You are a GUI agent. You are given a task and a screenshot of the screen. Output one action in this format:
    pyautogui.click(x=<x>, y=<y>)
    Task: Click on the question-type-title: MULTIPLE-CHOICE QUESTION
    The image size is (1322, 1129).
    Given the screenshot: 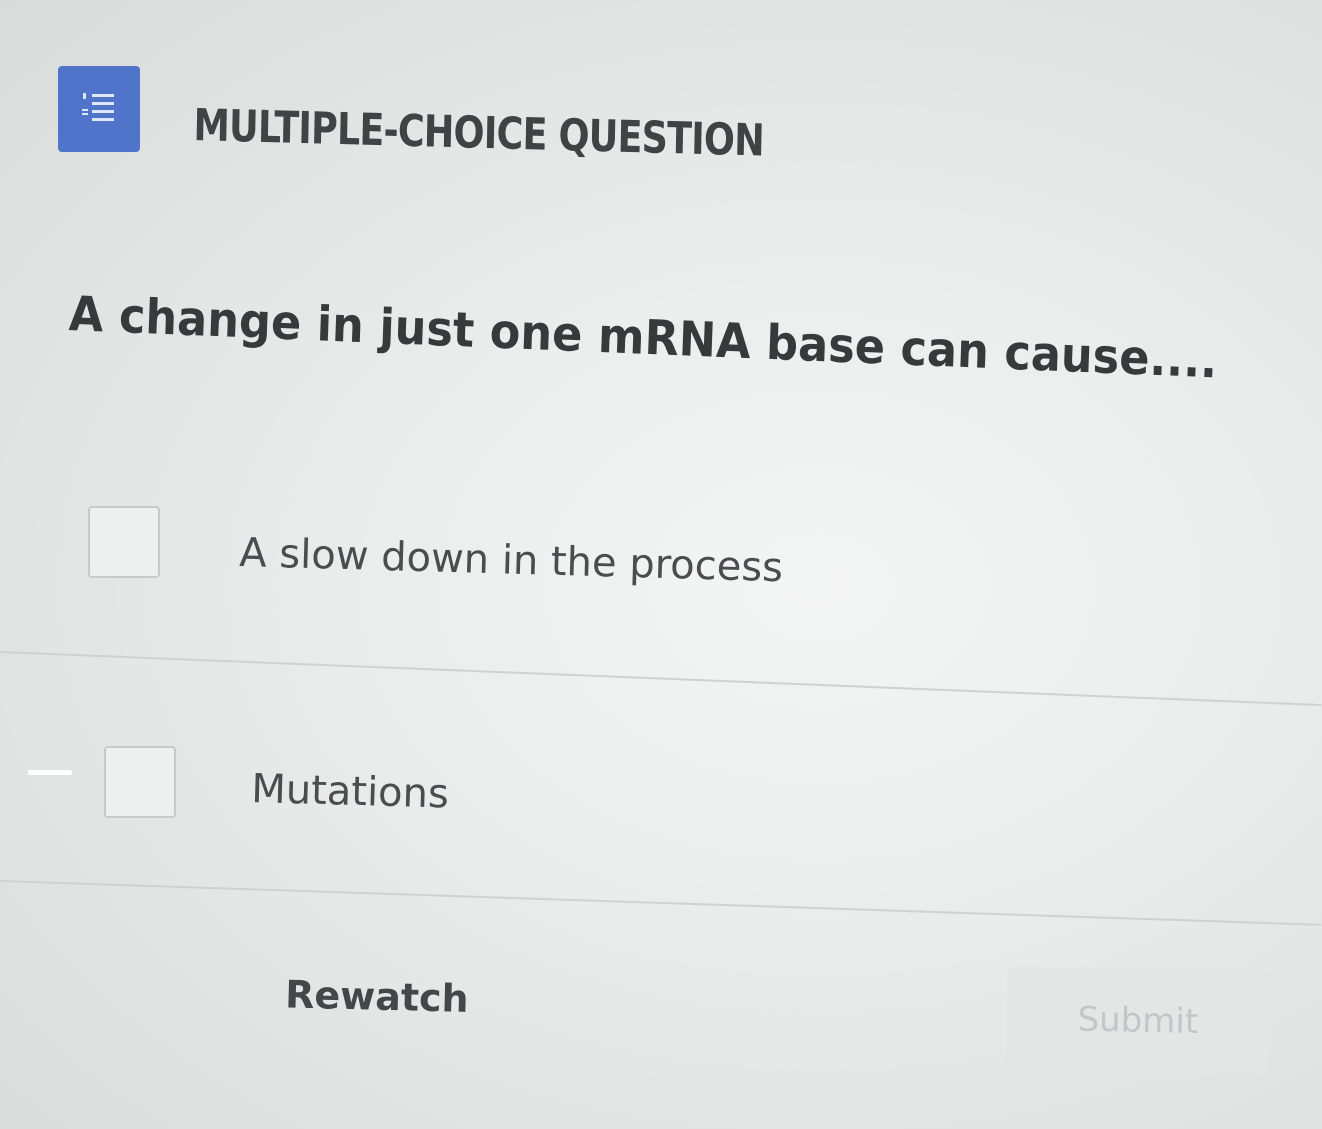 What is the action you would take?
    pyautogui.click(x=479, y=133)
    